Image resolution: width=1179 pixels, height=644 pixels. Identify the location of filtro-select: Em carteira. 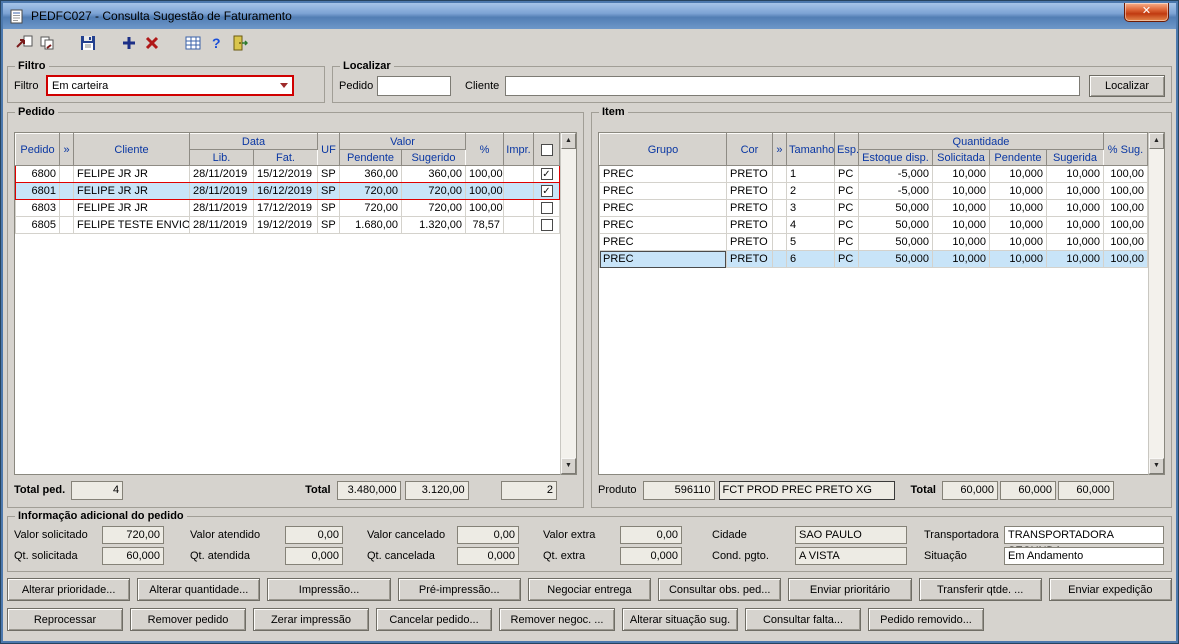
(170, 85).